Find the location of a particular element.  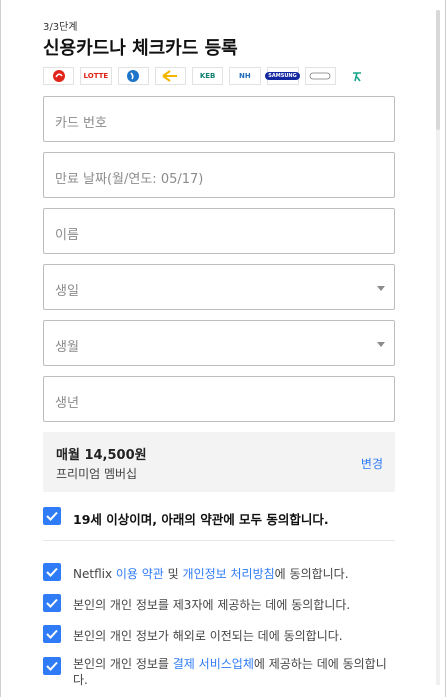

lotte-symbol-logo is located at coordinates (59, 76).